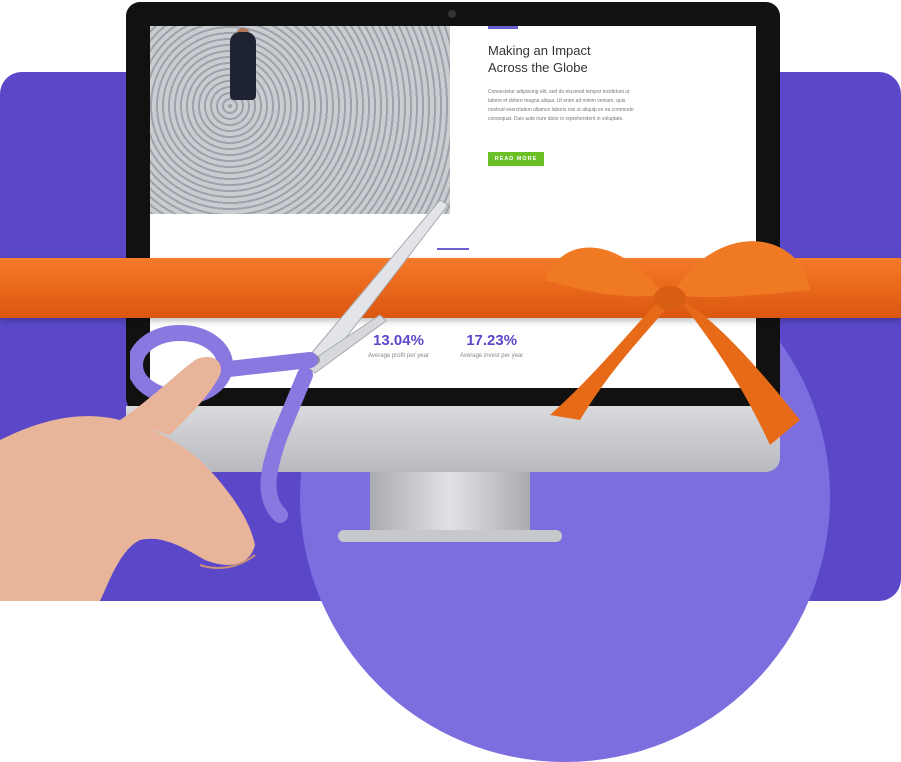 The height and width of the screenshot is (762, 901). What do you see at coordinates (516, 159) in the screenshot?
I see `read-more-button: READ MORE` at bounding box center [516, 159].